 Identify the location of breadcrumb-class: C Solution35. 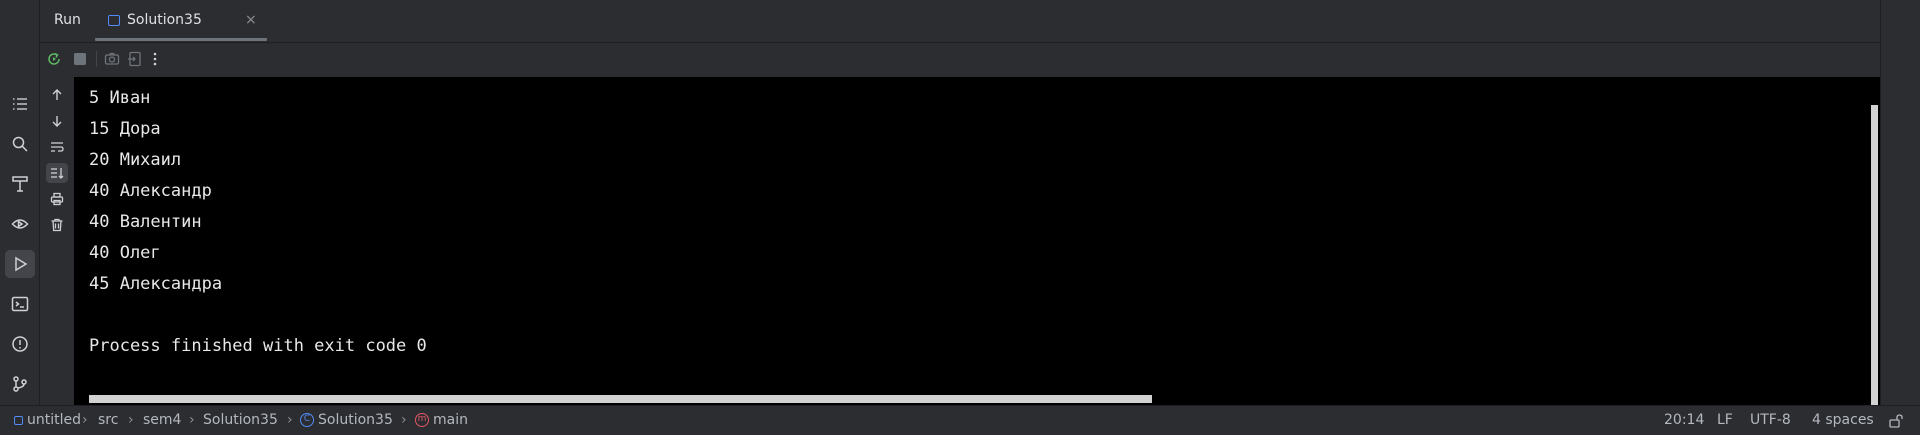
(346, 420).